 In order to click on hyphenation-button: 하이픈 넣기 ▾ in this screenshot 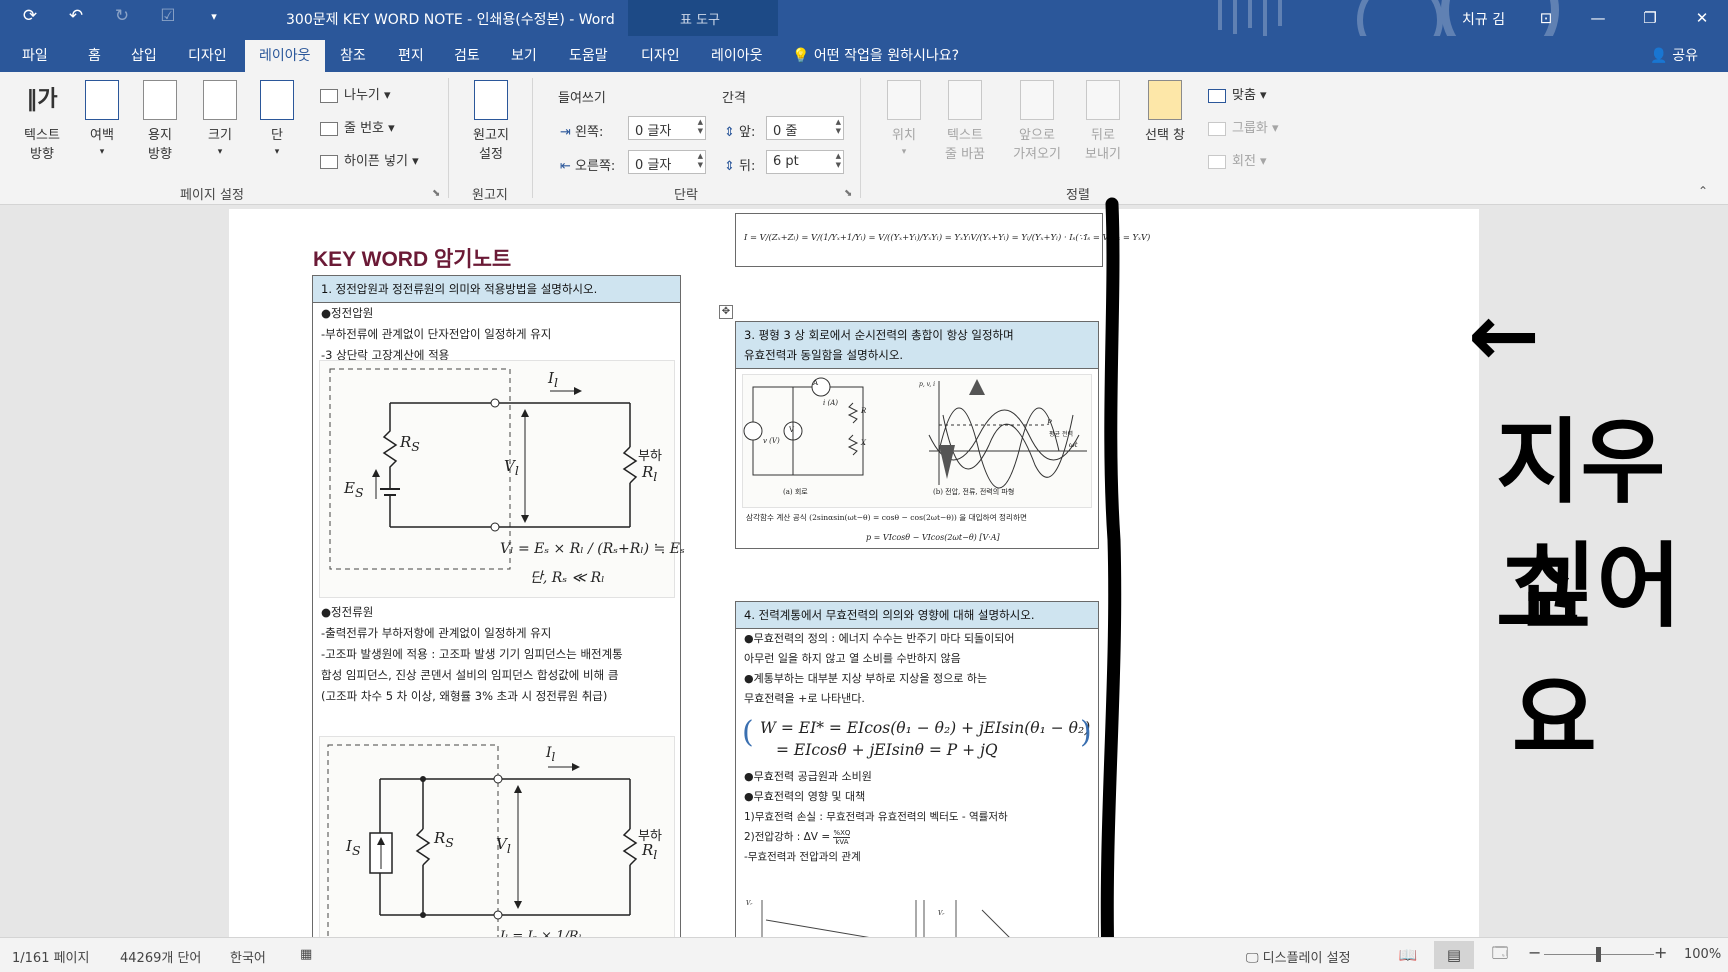, I will do `click(369, 159)`.